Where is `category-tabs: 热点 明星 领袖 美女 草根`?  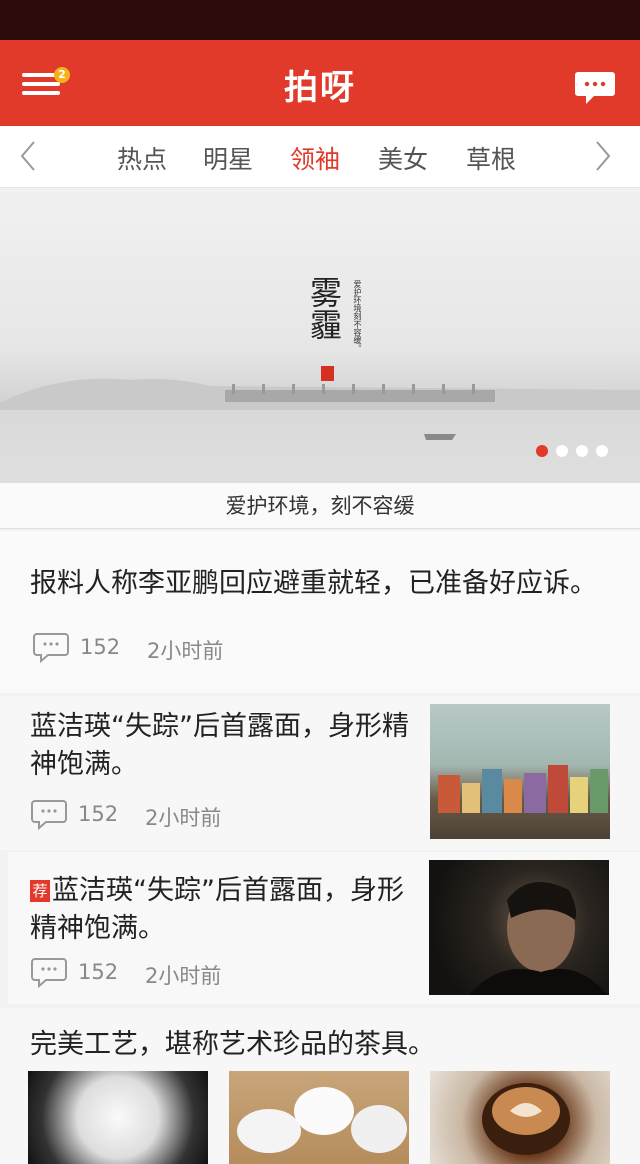 category-tabs: 热点 明星 领袖 美女 草根 is located at coordinates (320, 157).